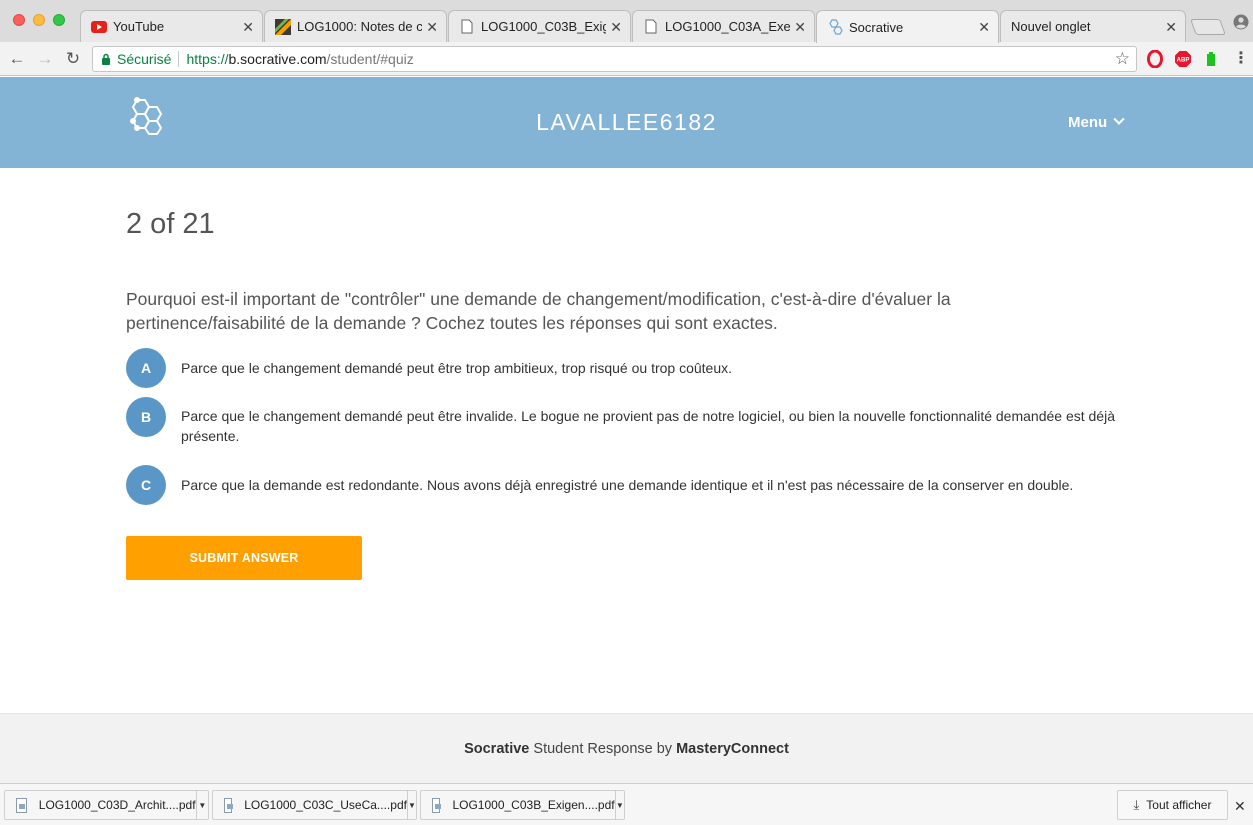  I want to click on close-window-button, so click(19, 20).